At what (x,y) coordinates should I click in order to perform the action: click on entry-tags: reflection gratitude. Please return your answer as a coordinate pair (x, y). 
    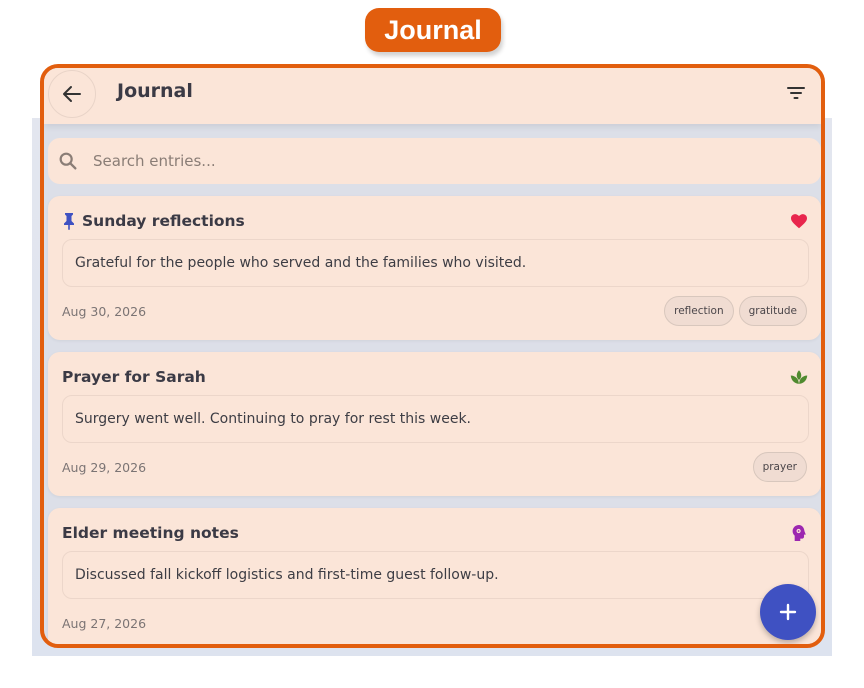
    Looking at the image, I should click on (735, 311).